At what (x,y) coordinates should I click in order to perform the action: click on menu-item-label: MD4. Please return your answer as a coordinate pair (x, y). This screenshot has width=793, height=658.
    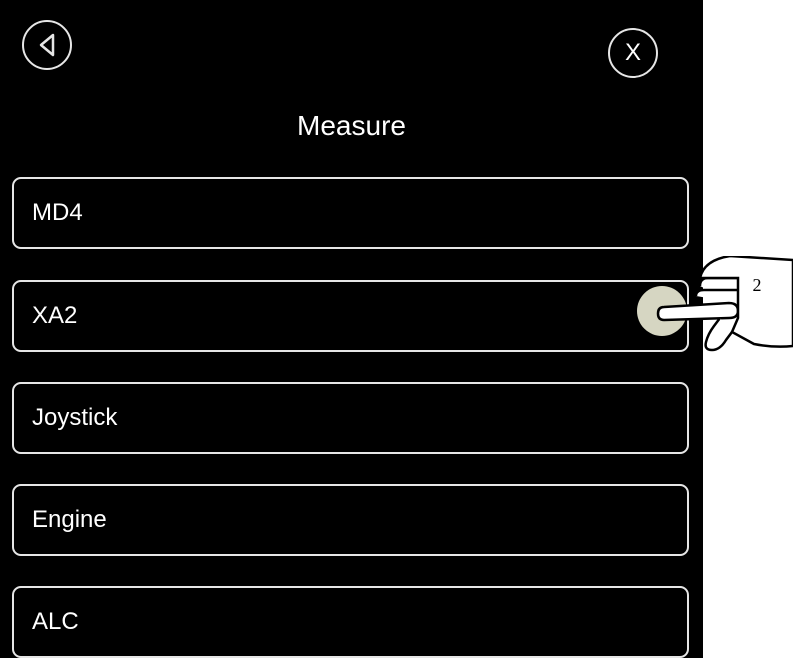
    Looking at the image, I should click on (57, 212).